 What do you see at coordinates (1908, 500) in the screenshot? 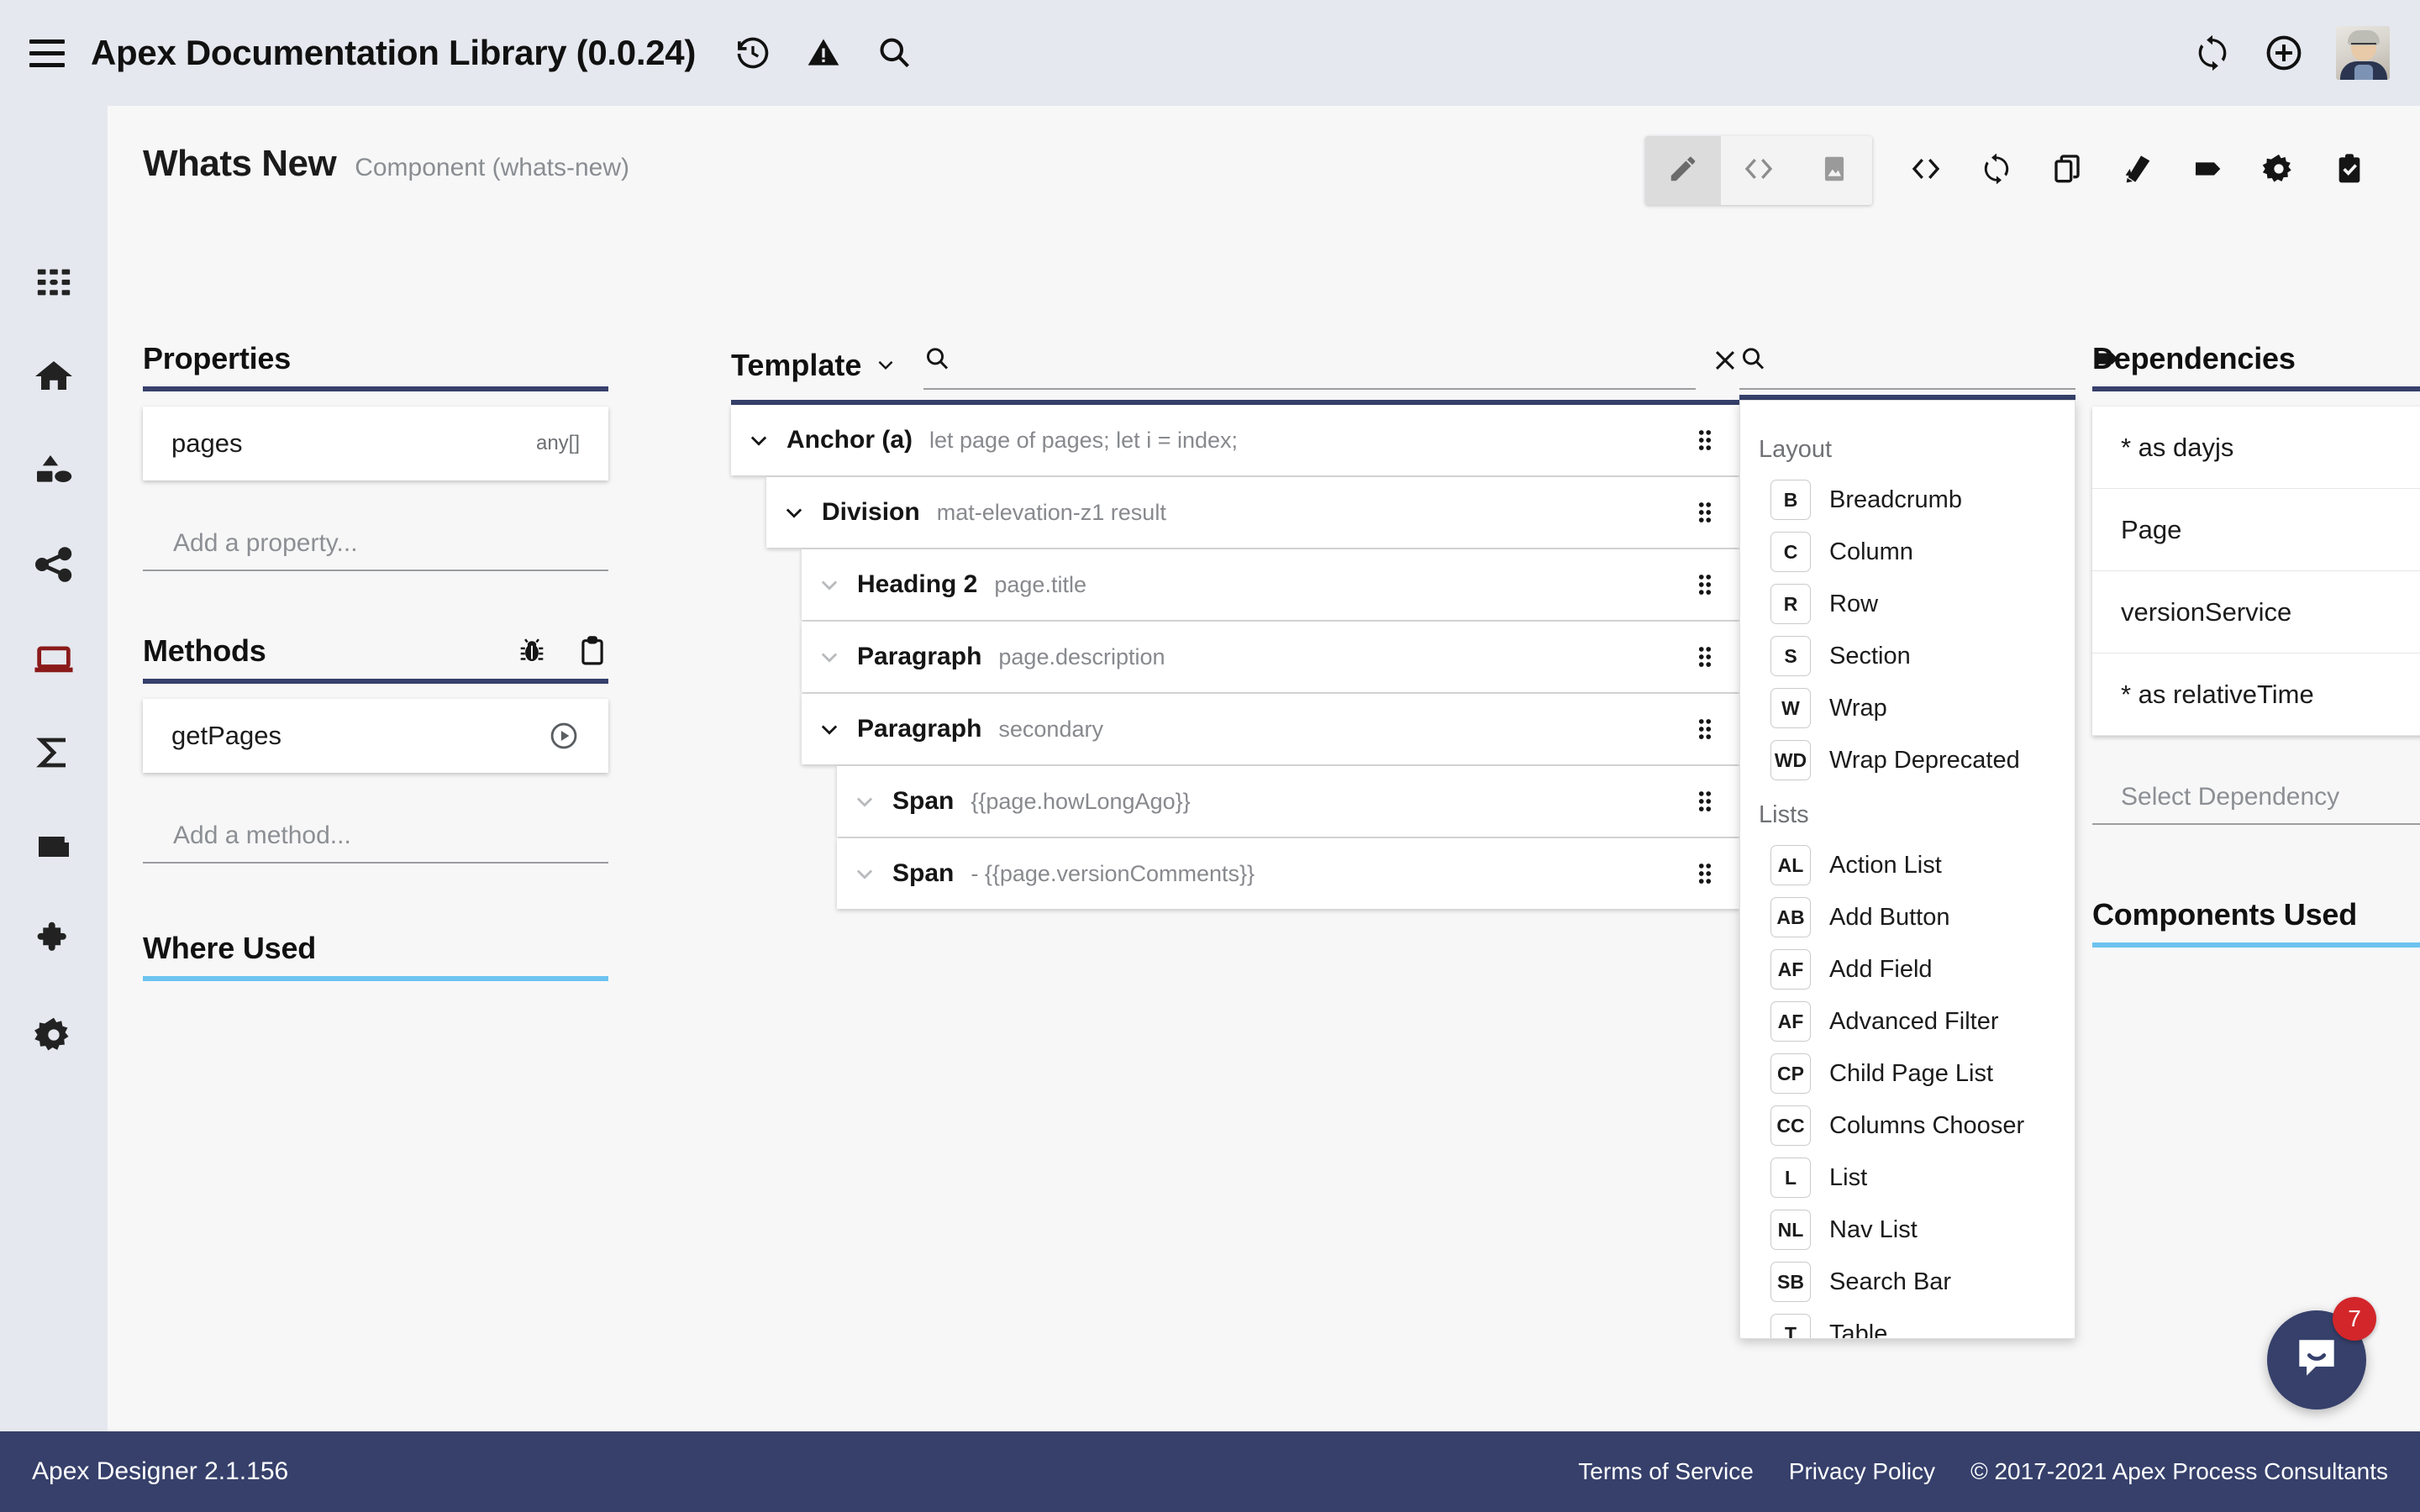
I see `picker-option: B Breadcrumb` at bounding box center [1908, 500].